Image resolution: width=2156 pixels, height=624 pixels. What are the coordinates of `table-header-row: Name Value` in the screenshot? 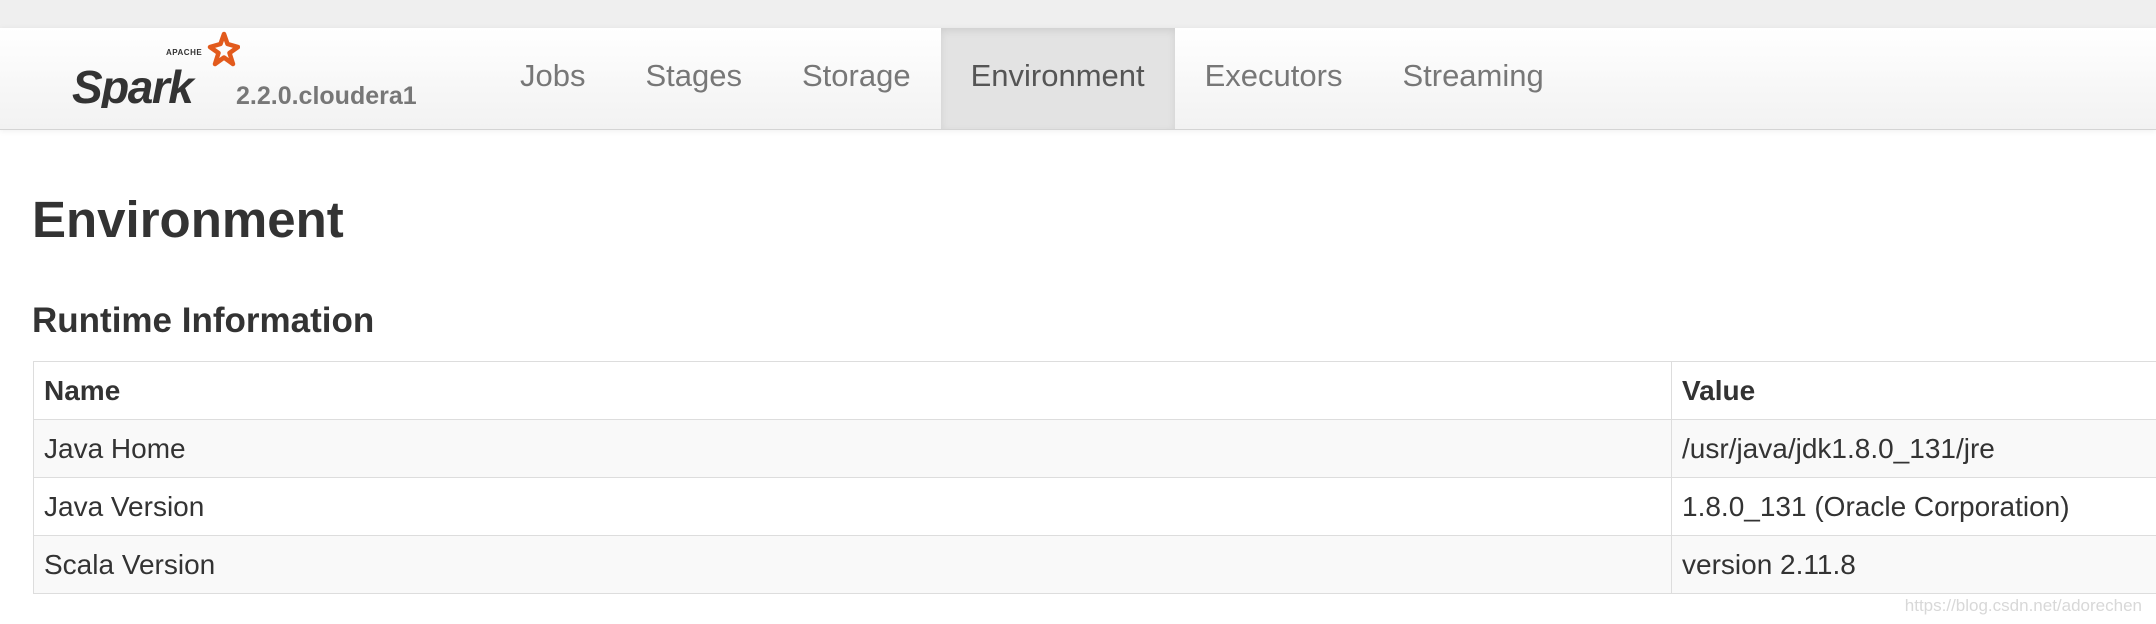 It's located at (1094, 390).